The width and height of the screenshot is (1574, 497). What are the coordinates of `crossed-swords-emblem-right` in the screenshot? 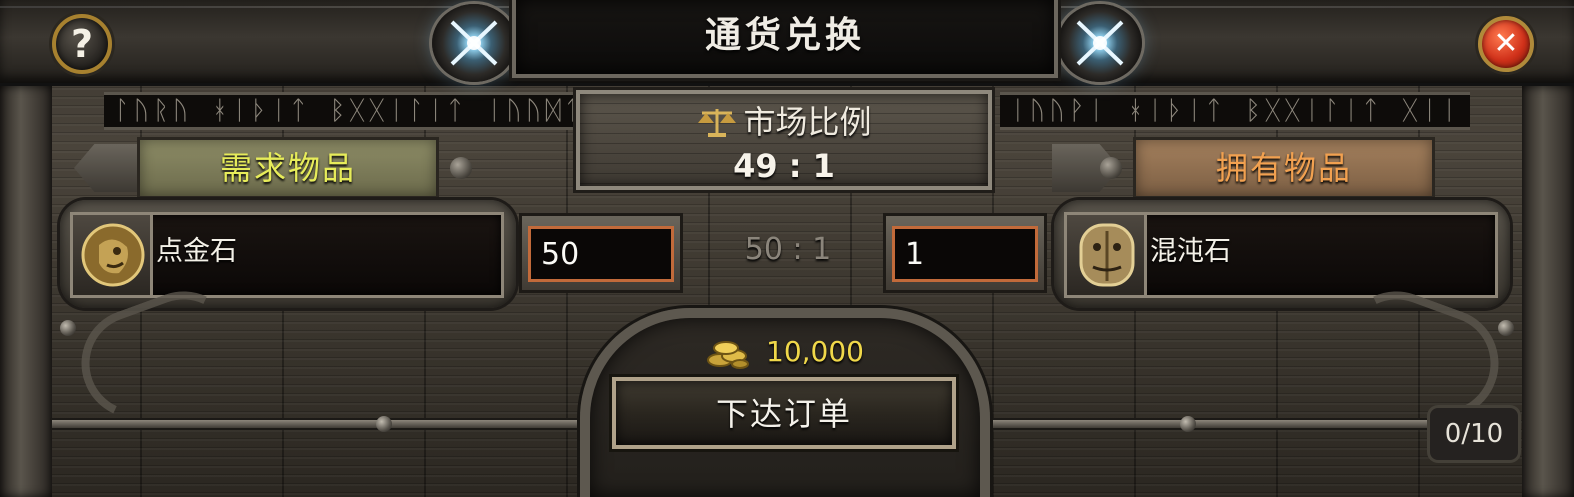 It's located at (1100, 43).